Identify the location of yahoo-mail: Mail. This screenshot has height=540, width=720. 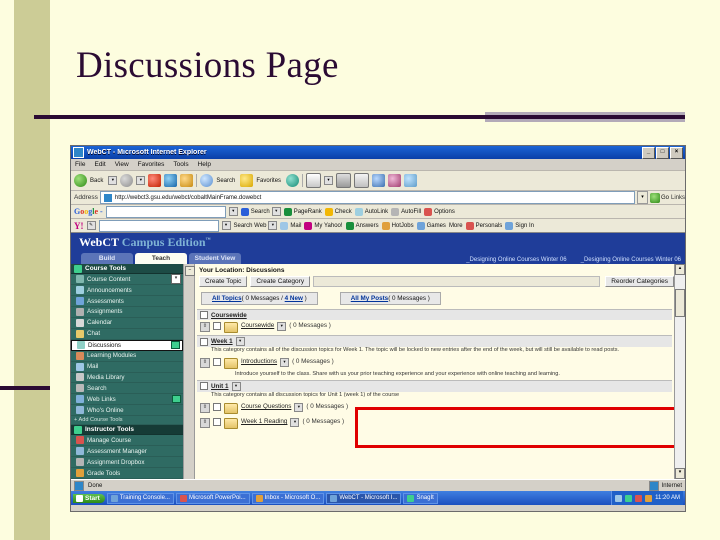
(290, 225).